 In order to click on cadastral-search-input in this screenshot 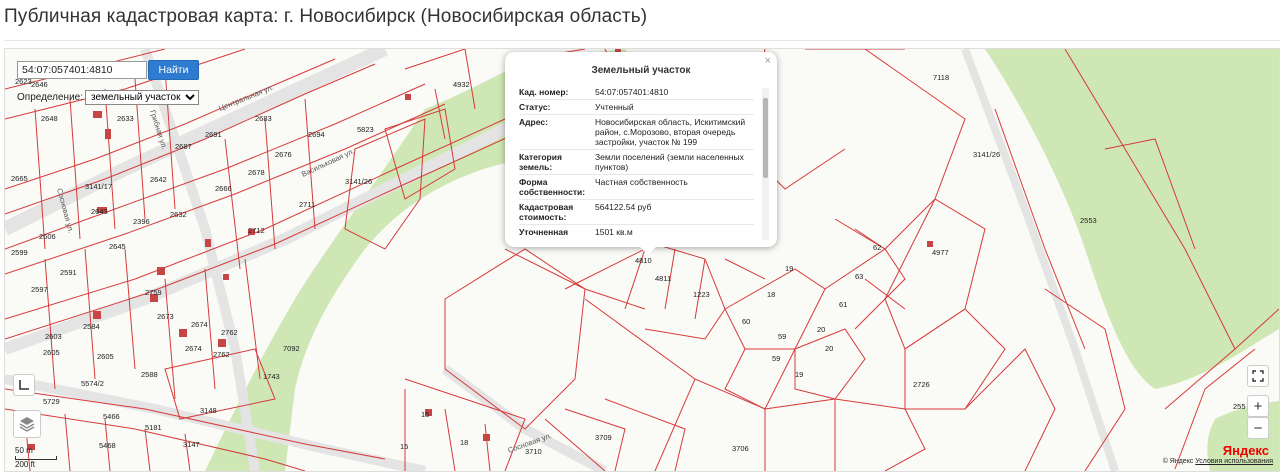, I will do `click(82, 70)`.